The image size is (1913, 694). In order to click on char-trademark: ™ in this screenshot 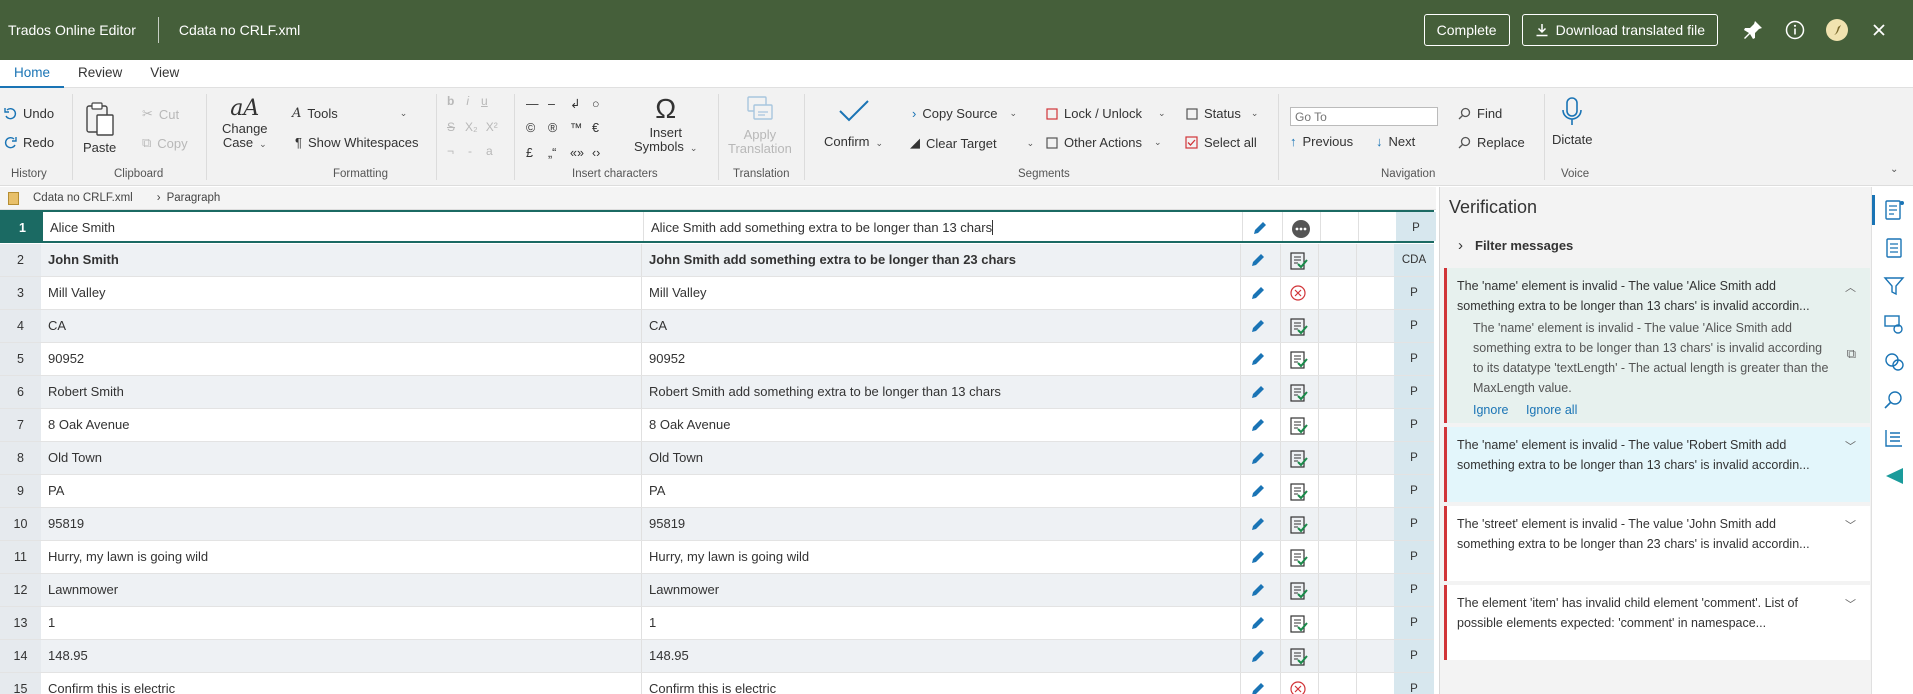, I will do `click(581, 128)`.